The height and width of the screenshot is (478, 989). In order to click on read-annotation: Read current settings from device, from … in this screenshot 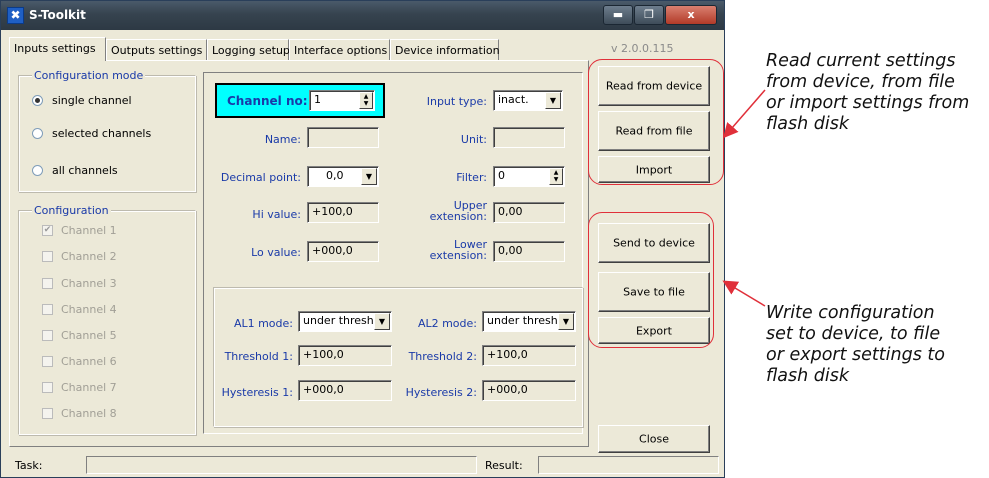, I will do `click(868, 92)`.